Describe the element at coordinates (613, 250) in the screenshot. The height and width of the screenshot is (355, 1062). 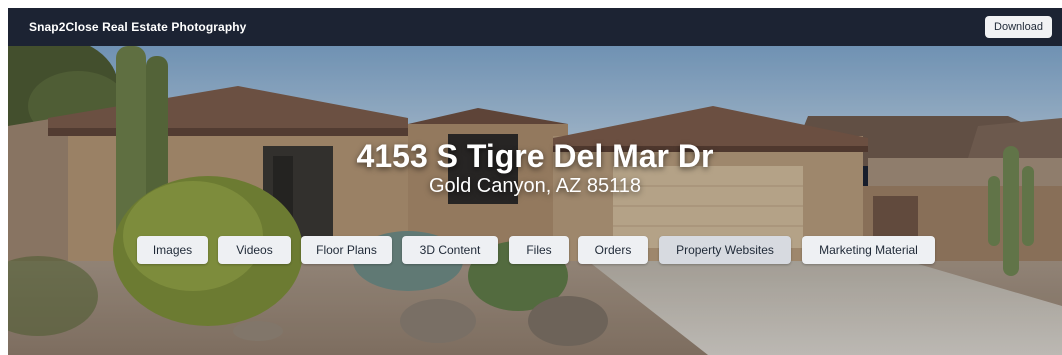
I see `nav-orders-button: Orders` at that location.